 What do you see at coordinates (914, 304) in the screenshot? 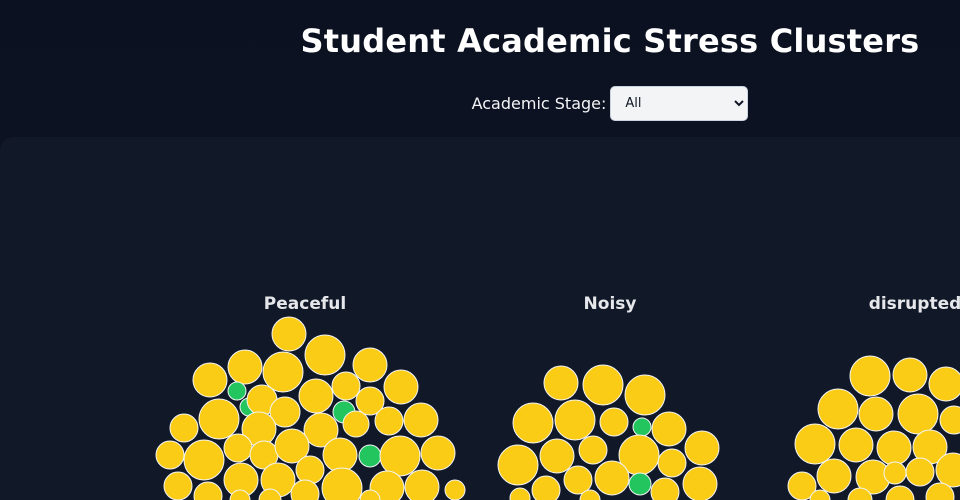
I see `cluster-label-disrupted: disrupted` at bounding box center [914, 304].